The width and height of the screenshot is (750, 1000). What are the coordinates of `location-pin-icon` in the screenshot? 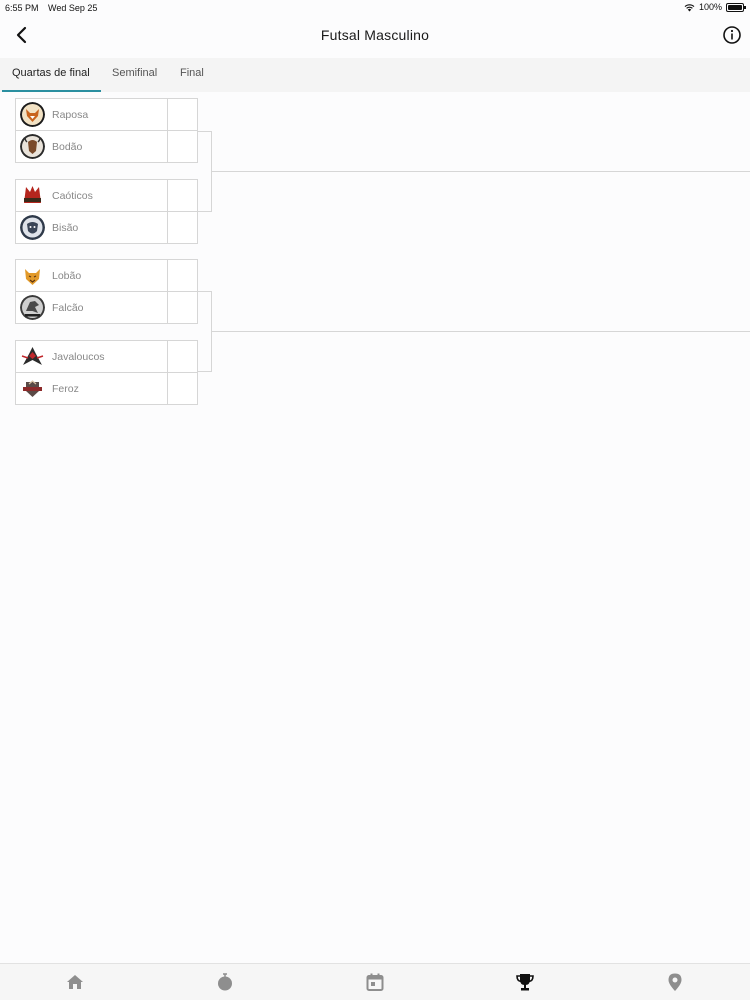 It's located at (675, 982).